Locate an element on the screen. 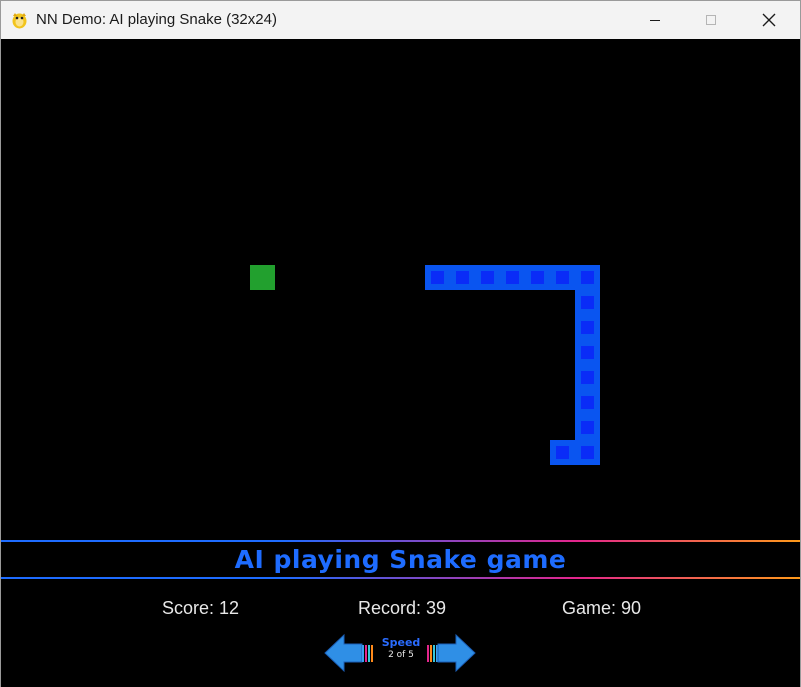 Image resolution: width=801 pixels, height=687 pixels. speed-decrease-button is located at coordinates (348, 653).